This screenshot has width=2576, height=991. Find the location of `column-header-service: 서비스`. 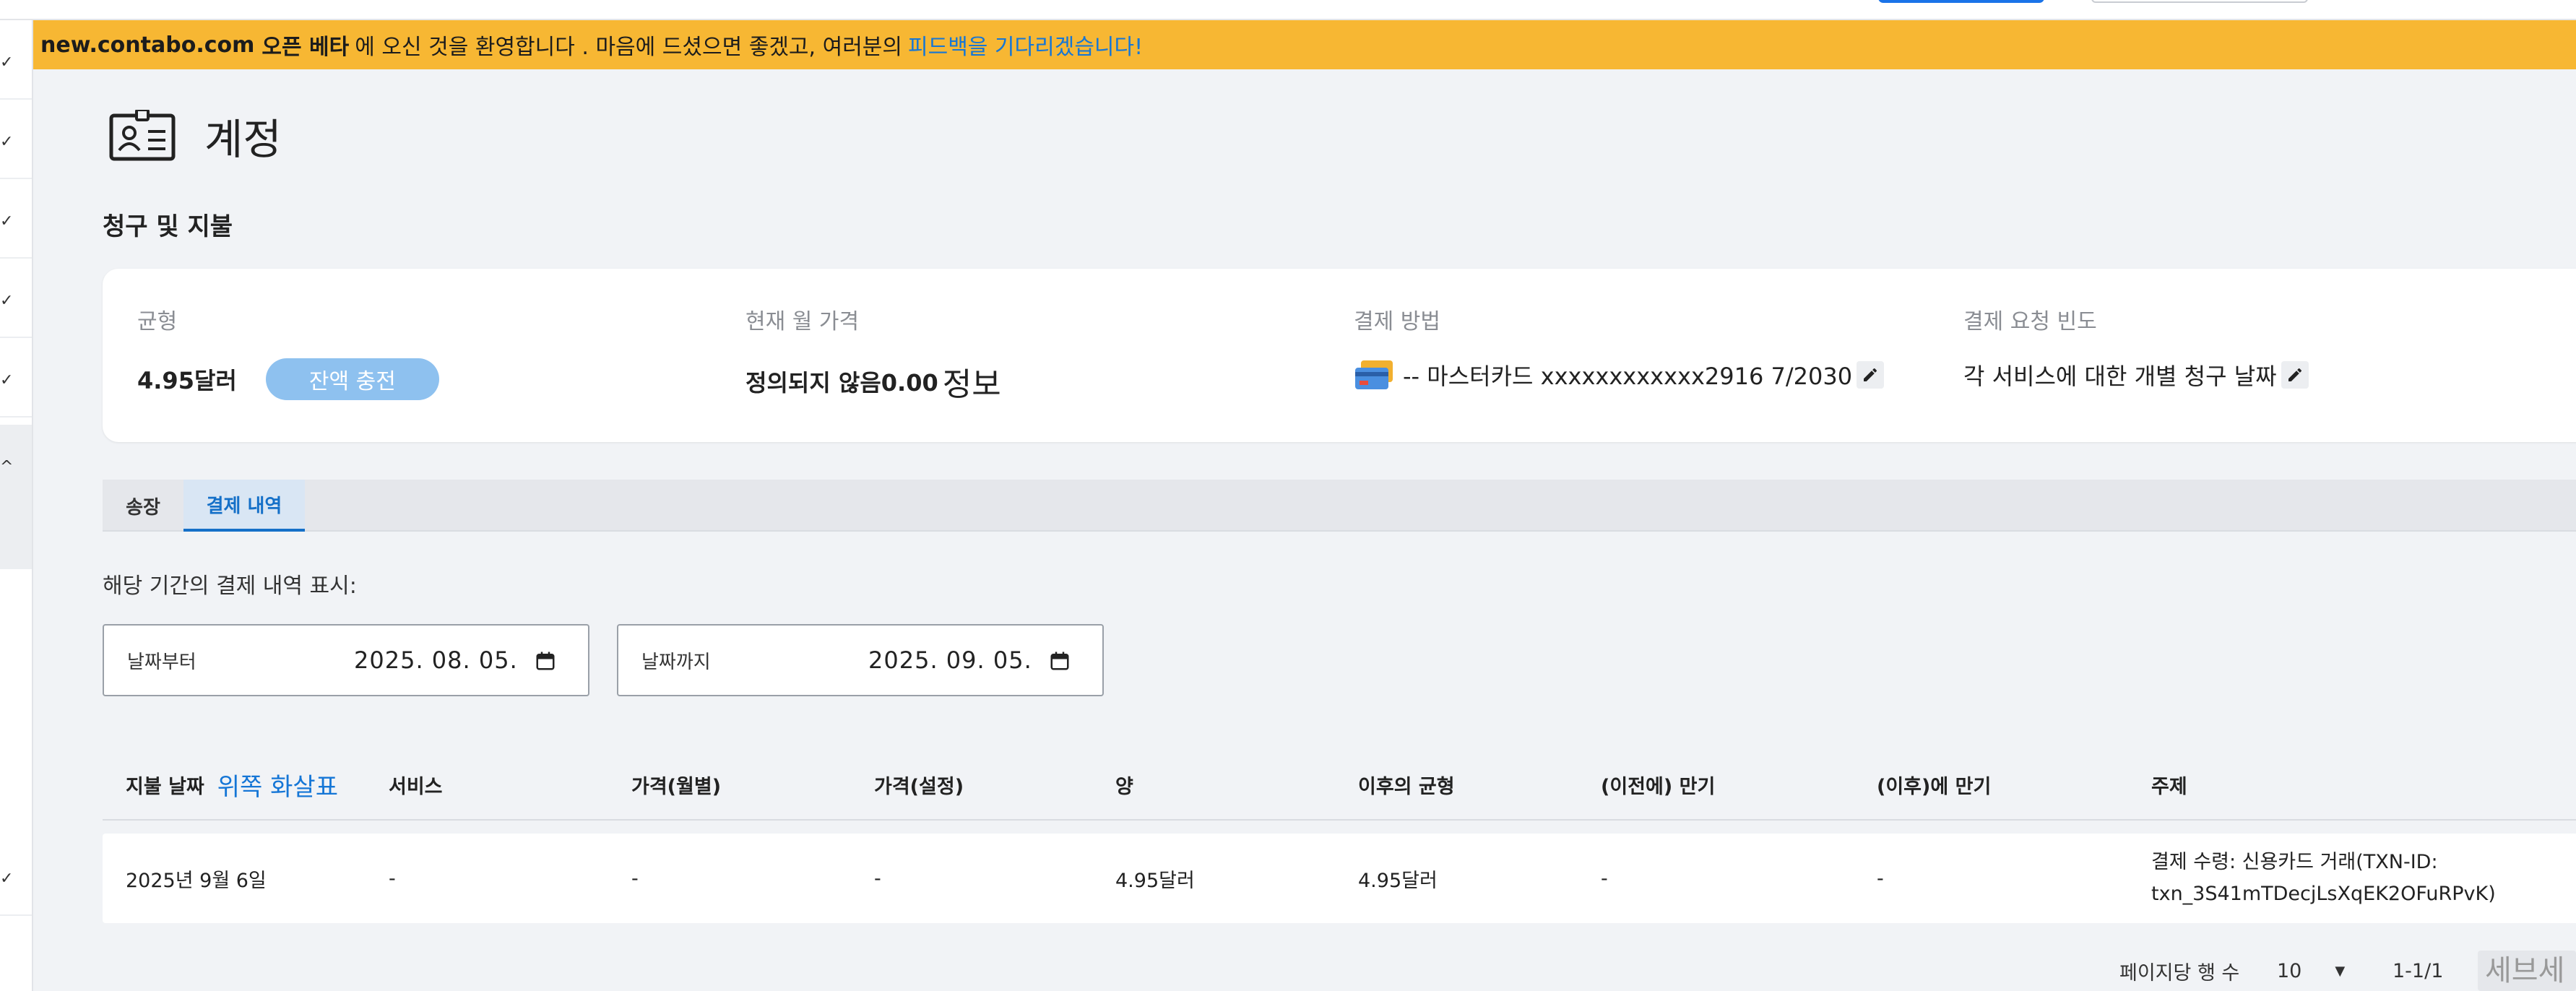

column-header-service: 서비스 is located at coordinates (416, 784).